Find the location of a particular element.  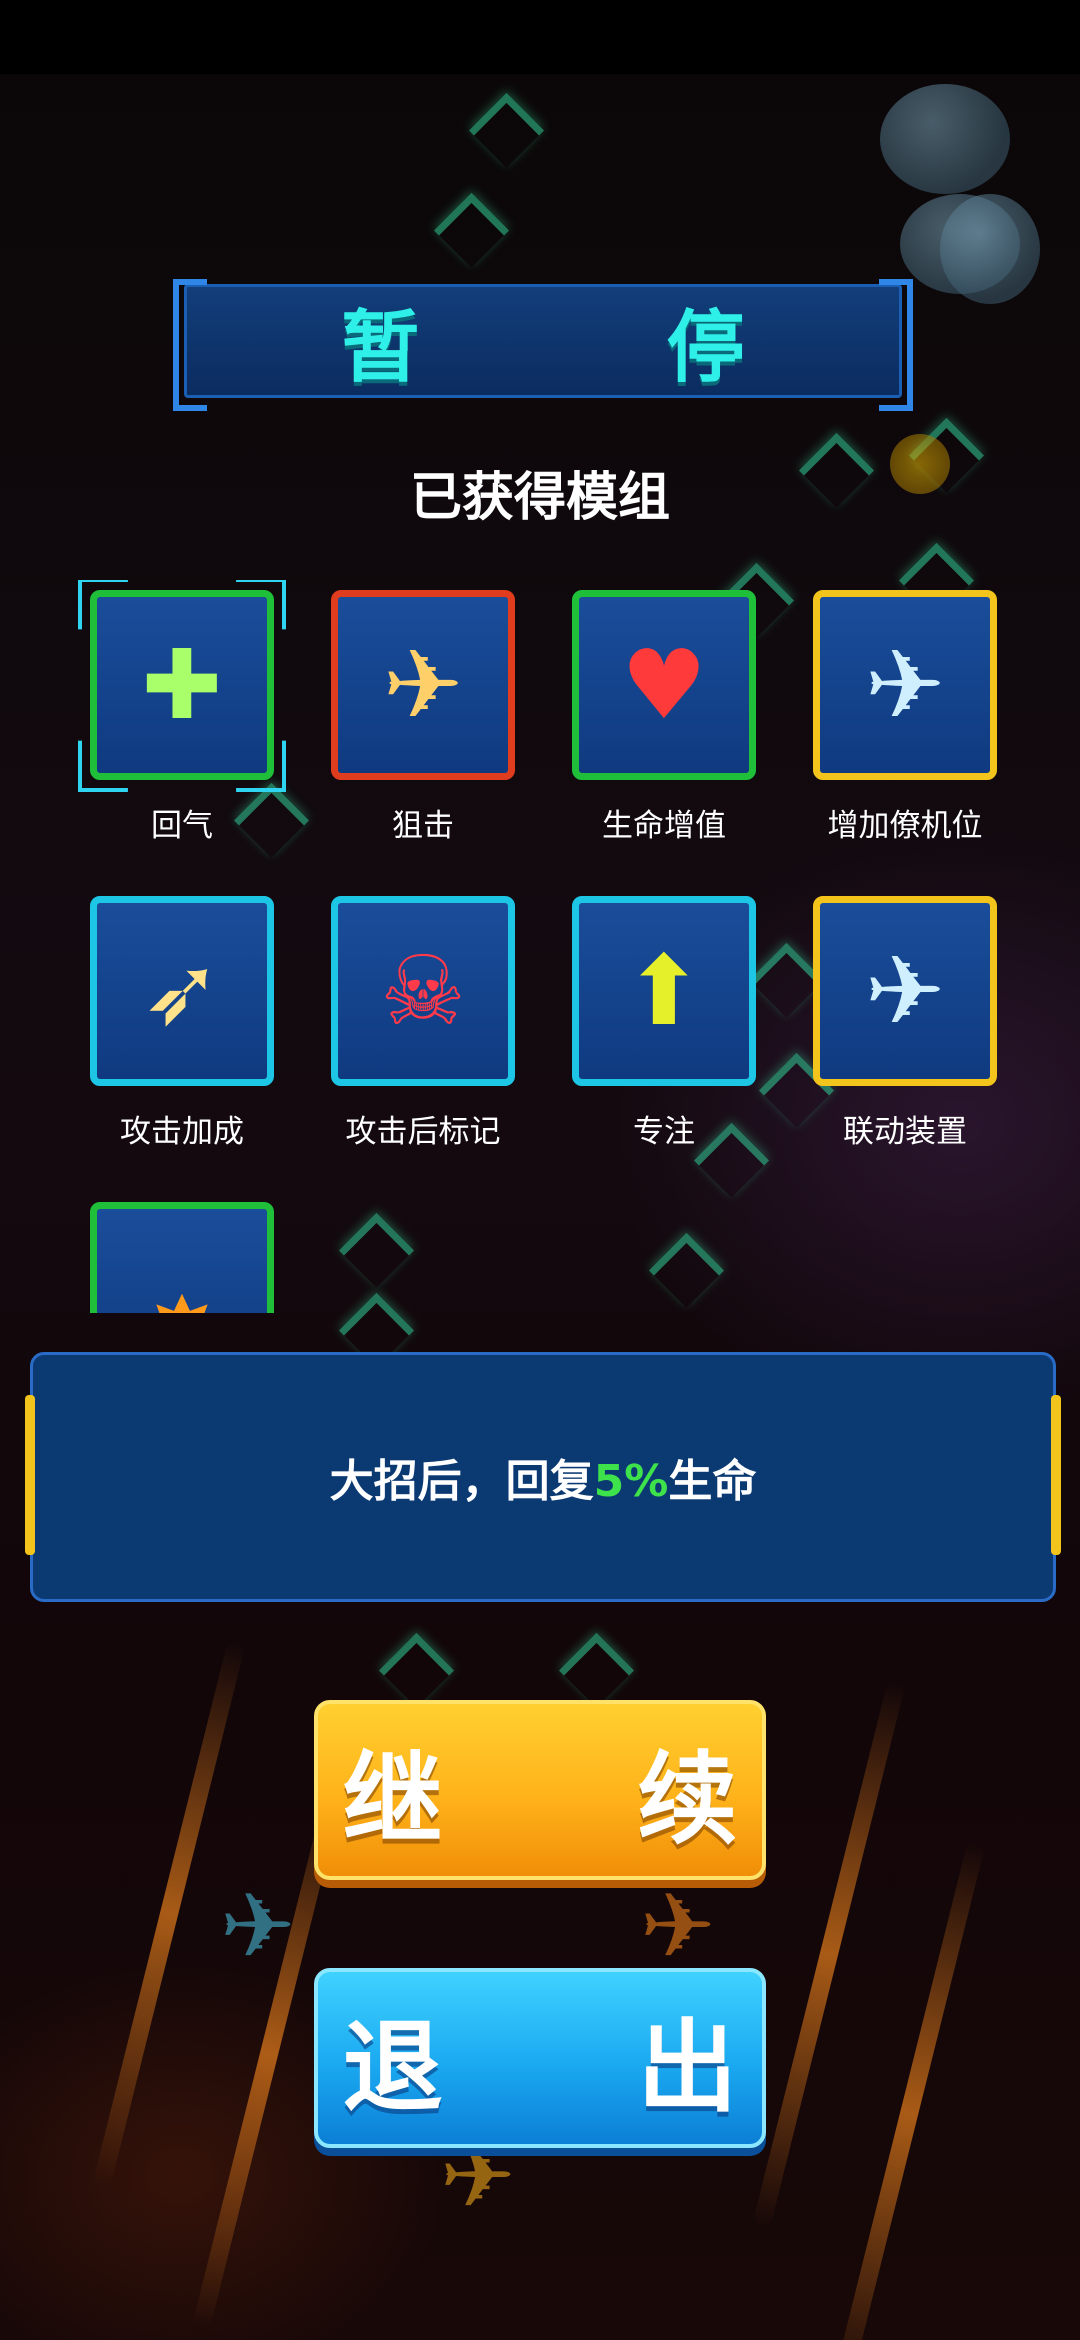

module-icon-box: ♥ is located at coordinates (664, 685).